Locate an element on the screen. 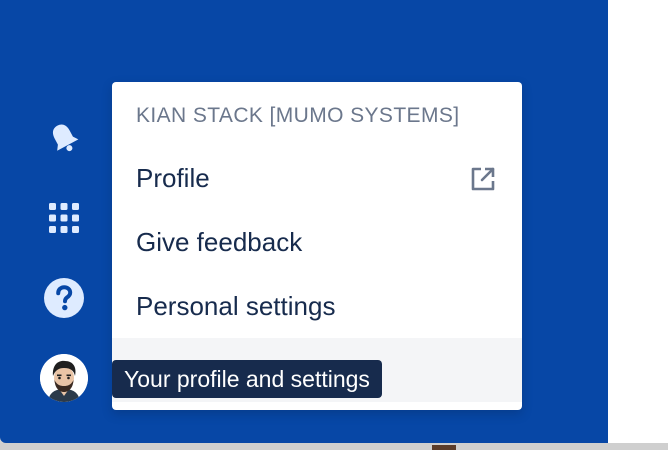 Image resolution: width=668 pixels, height=450 pixels. help-icon is located at coordinates (64, 298).